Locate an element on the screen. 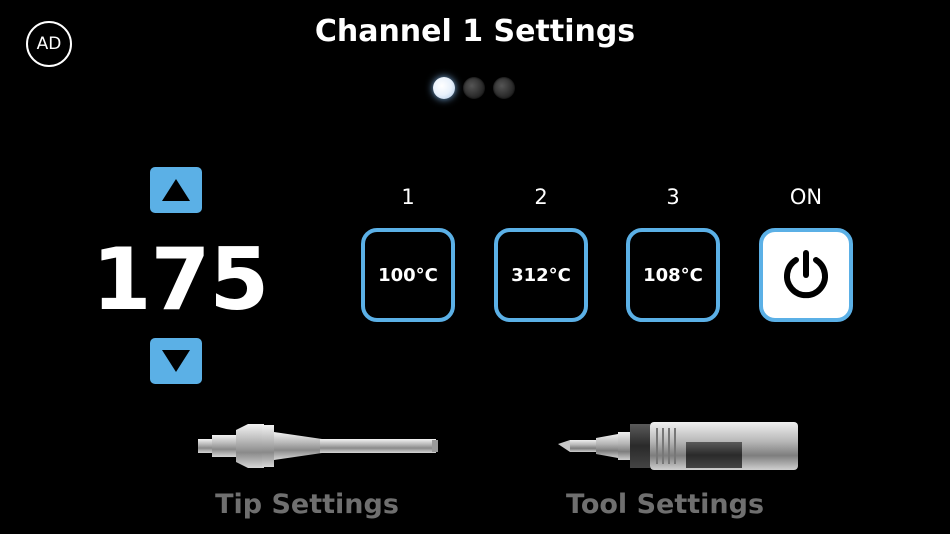  increase-temp-button is located at coordinates (176, 190).